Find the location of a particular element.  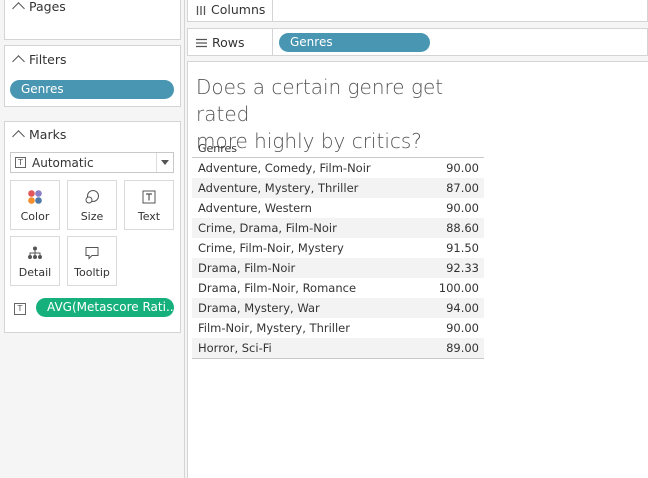

metascore-value-cell: 94.00 is located at coordinates (462, 308).